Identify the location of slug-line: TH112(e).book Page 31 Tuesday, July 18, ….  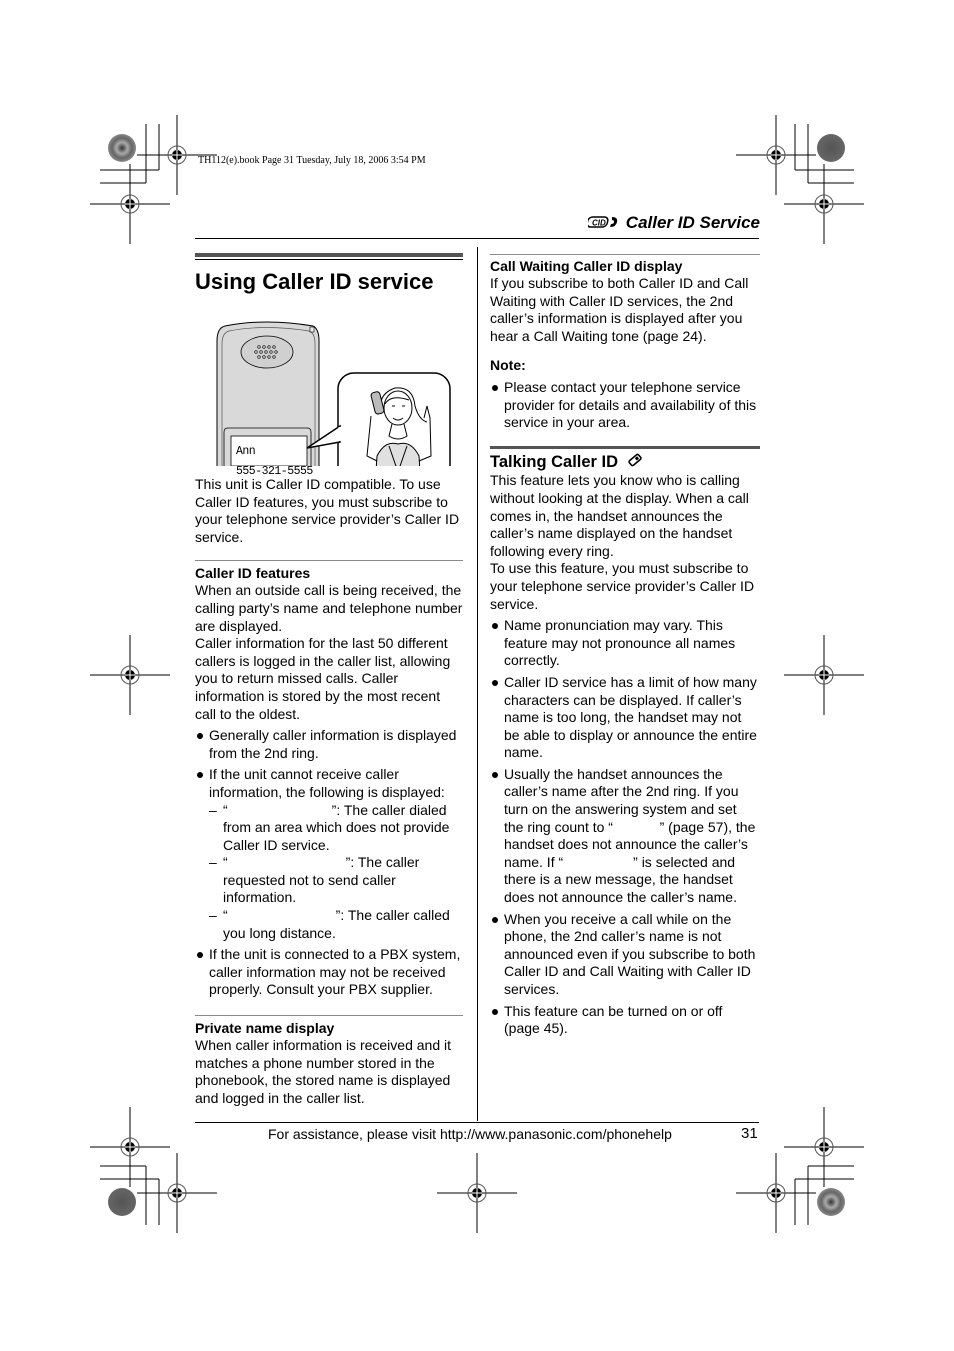
(312, 160).